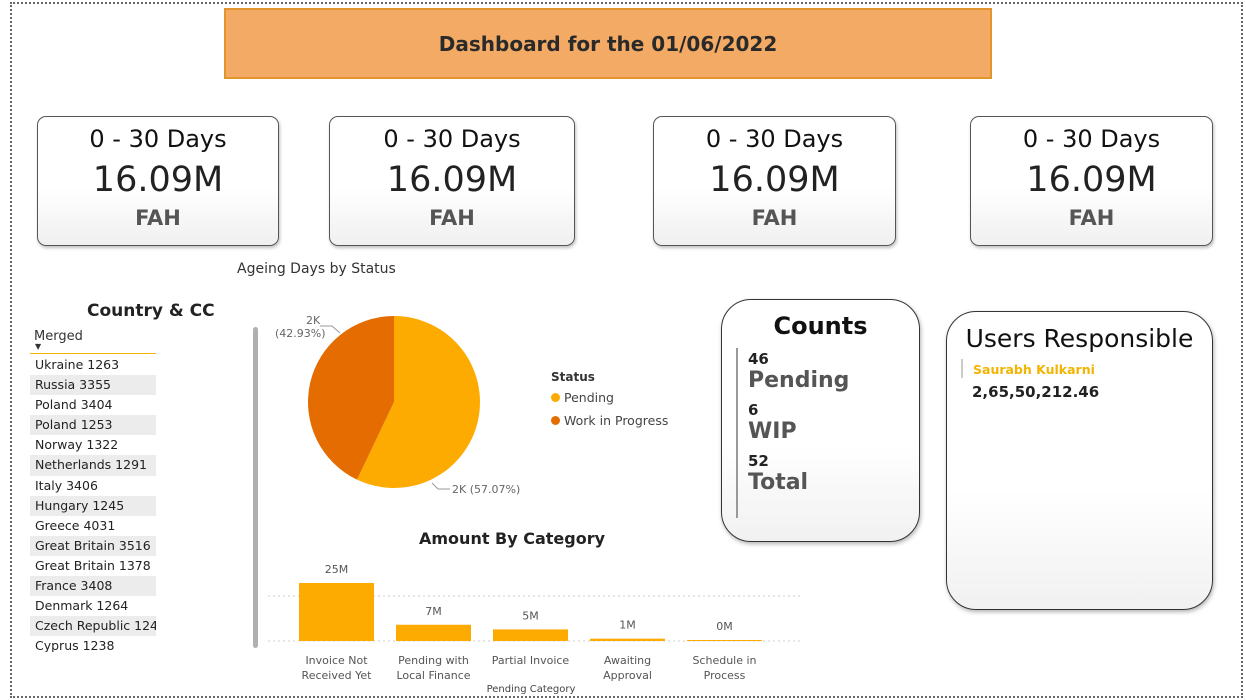 Image resolution: width=1246 pixels, height=700 pixels. What do you see at coordinates (93, 365) in the screenshot?
I see `slicer-item: Ukraine 1263` at bounding box center [93, 365].